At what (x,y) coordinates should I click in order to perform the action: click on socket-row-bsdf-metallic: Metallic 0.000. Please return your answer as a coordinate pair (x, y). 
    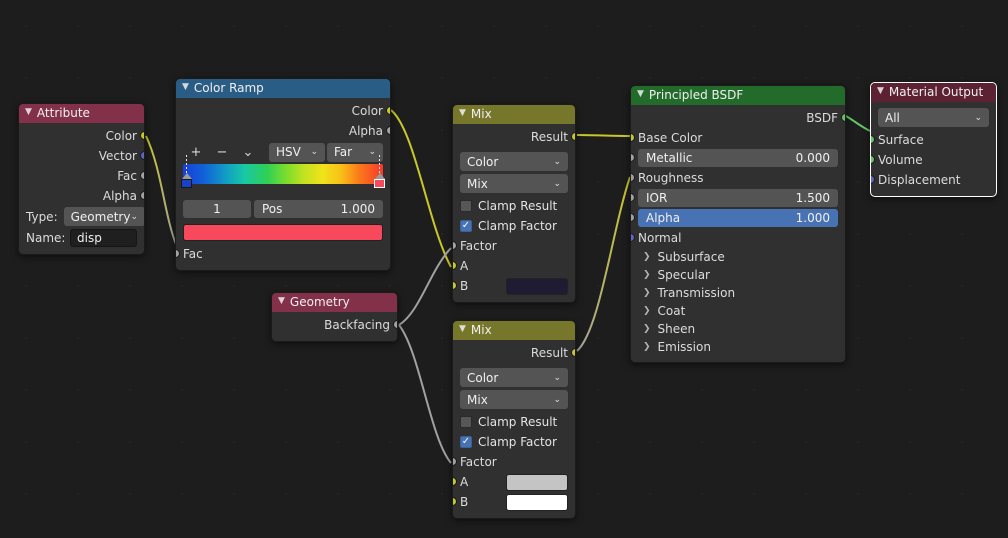
    Looking at the image, I should click on (738, 158).